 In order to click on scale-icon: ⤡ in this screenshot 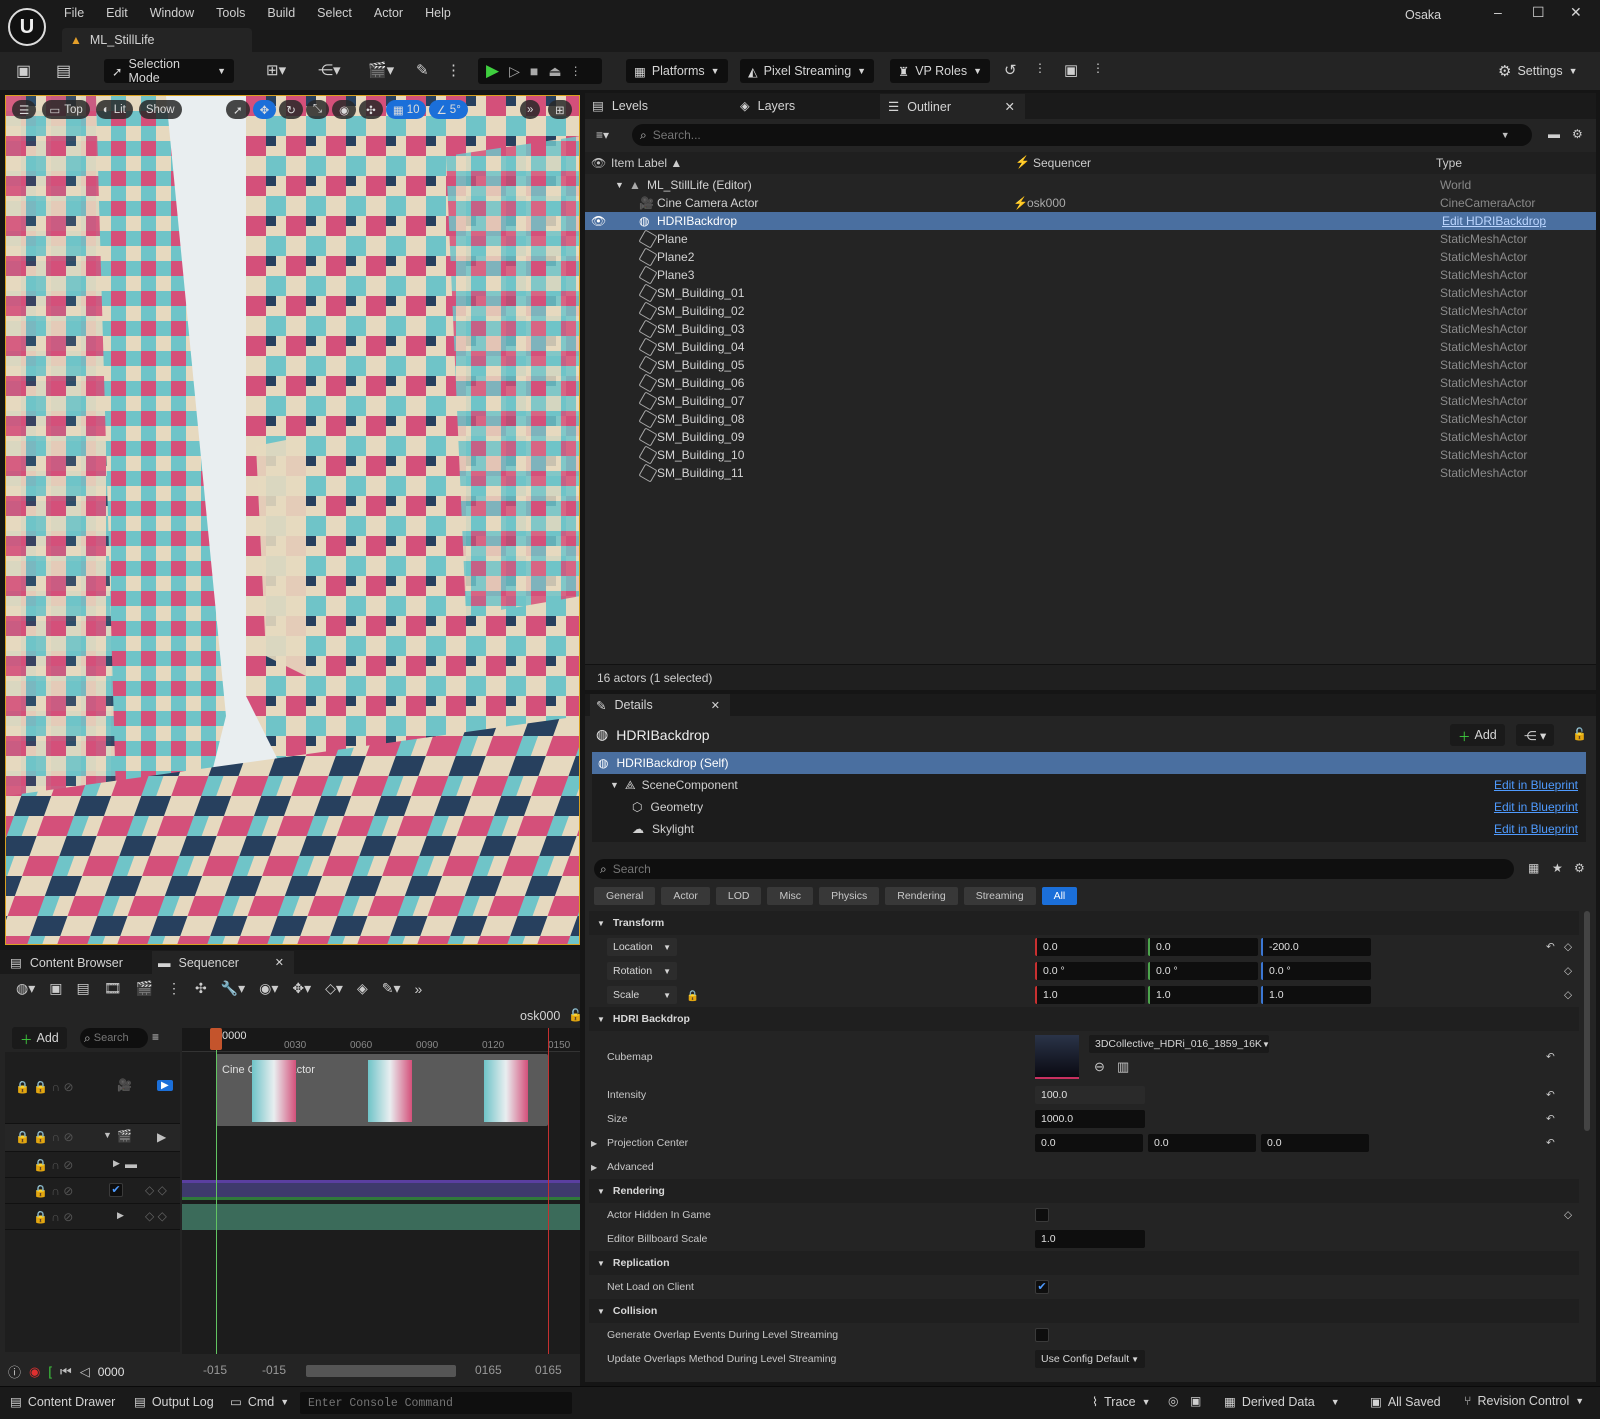, I will do `click(317, 109)`.